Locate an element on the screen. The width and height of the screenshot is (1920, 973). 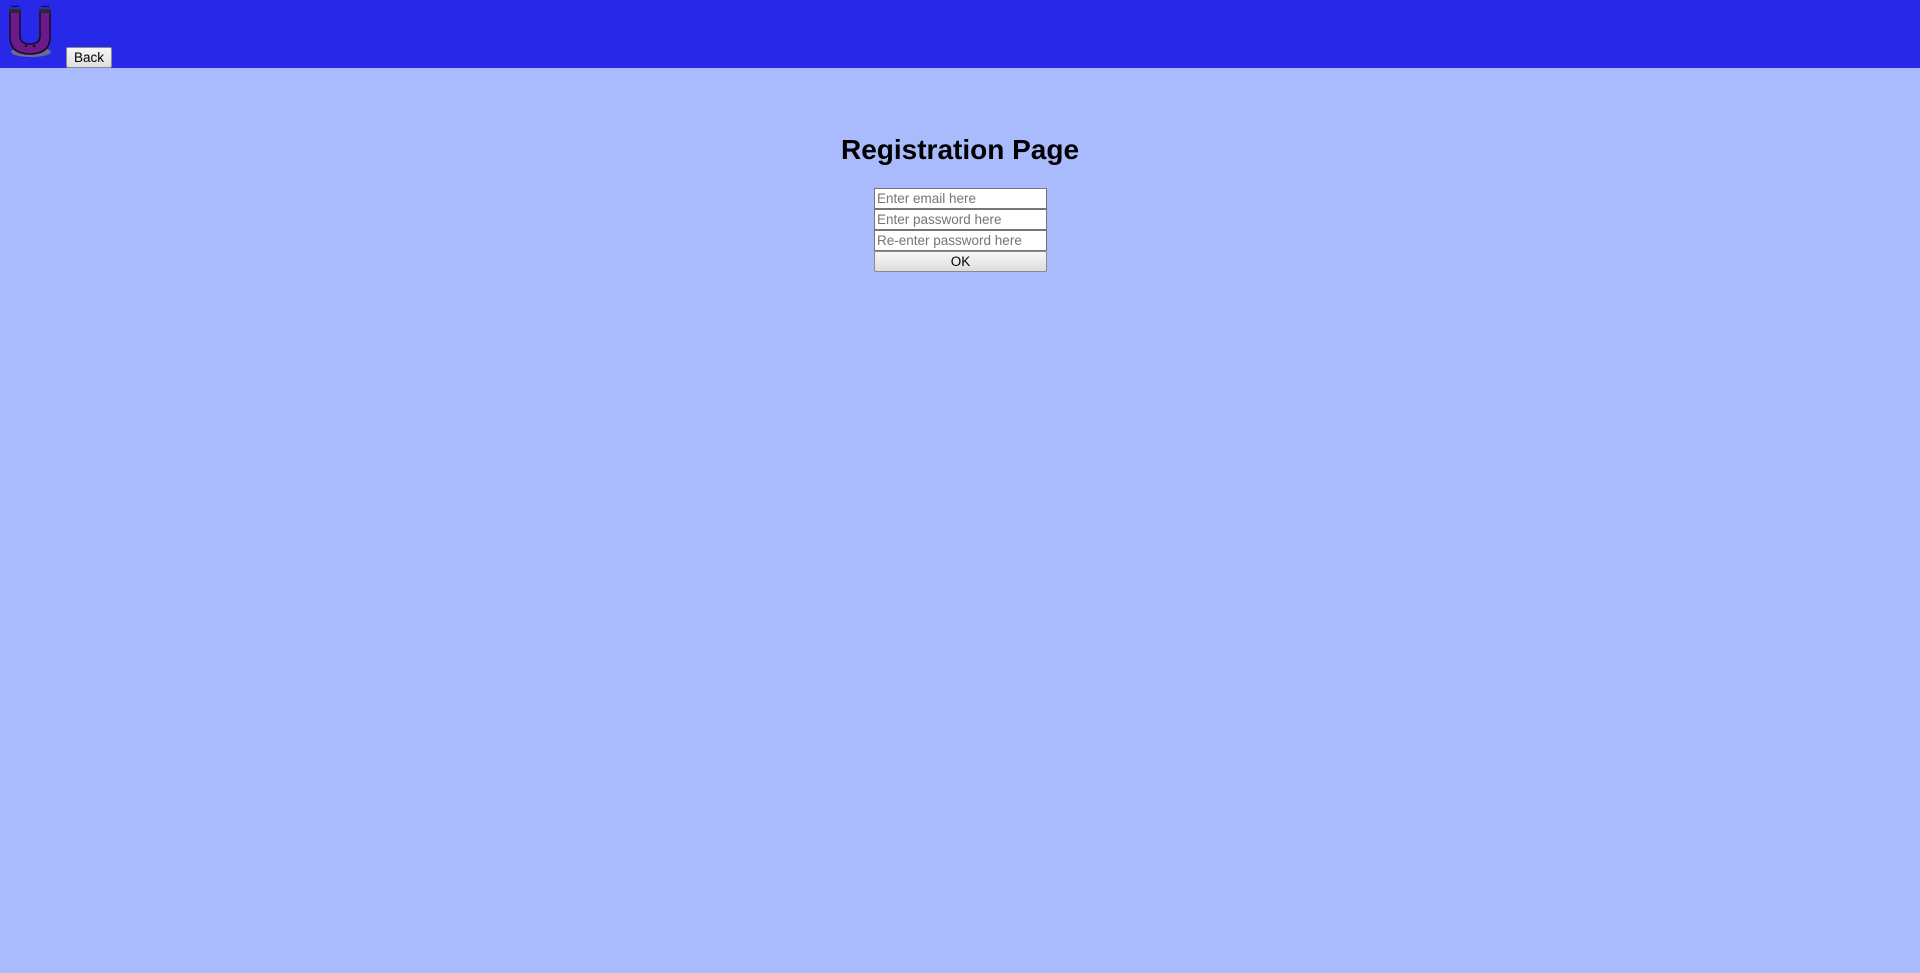
reenter-password-field is located at coordinates (960, 240).